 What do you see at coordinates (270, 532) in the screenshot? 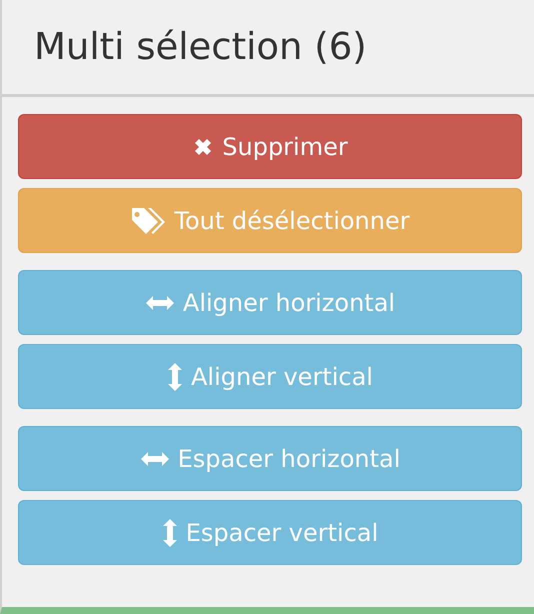
I see `action-button: Espacer vertical` at bounding box center [270, 532].